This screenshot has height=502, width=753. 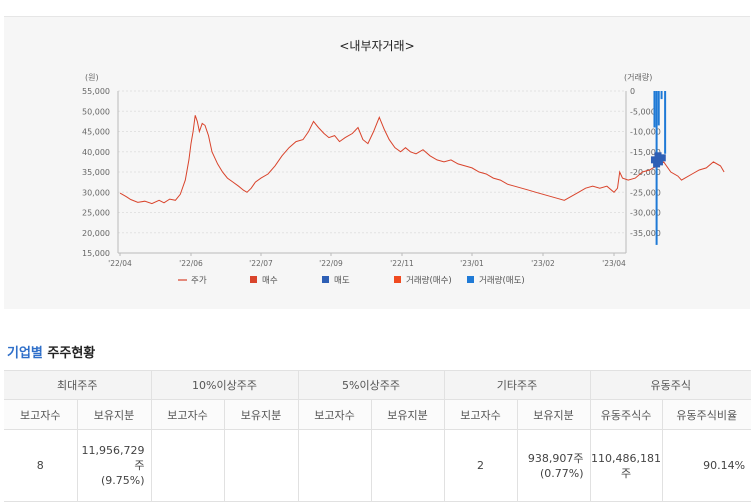 What do you see at coordinates (191, 263) in the screenshot?
I see `x-tick-label: '22/06` at bounding box center [191, 263].